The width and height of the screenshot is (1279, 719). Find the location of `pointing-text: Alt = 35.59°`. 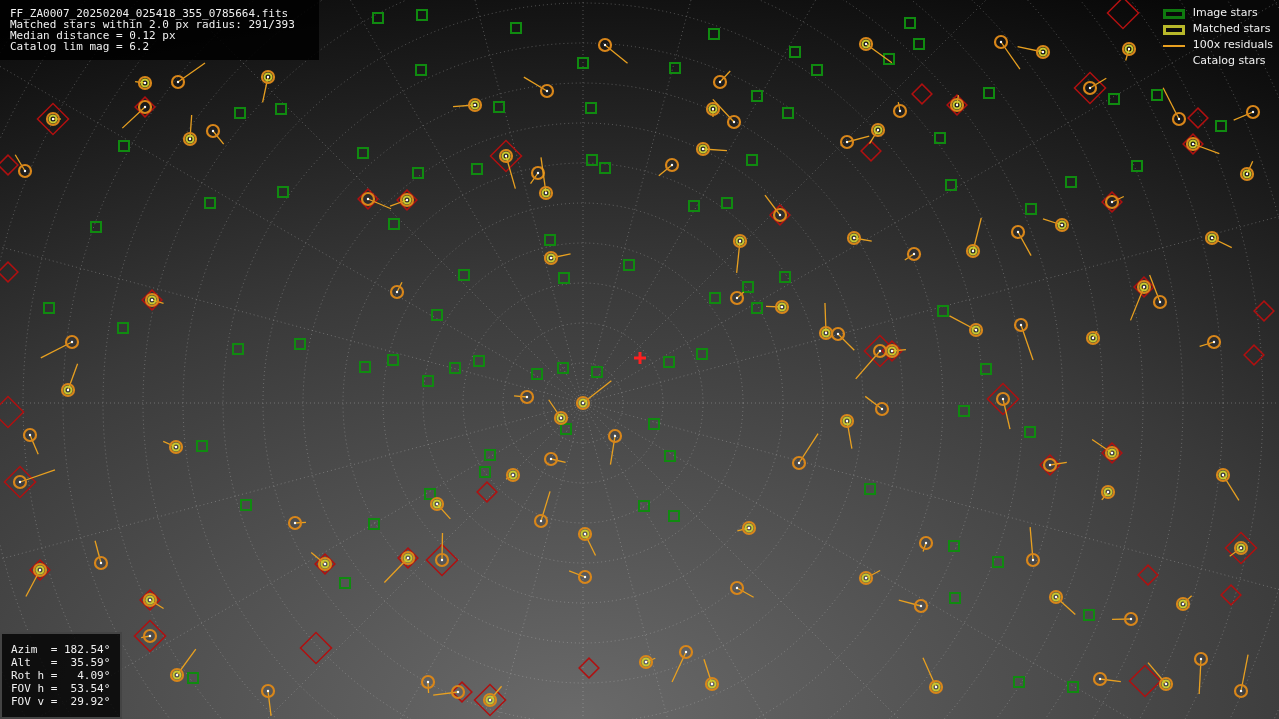

pointing-text: Alt = 35.59° is located at coordinates (61, 662).